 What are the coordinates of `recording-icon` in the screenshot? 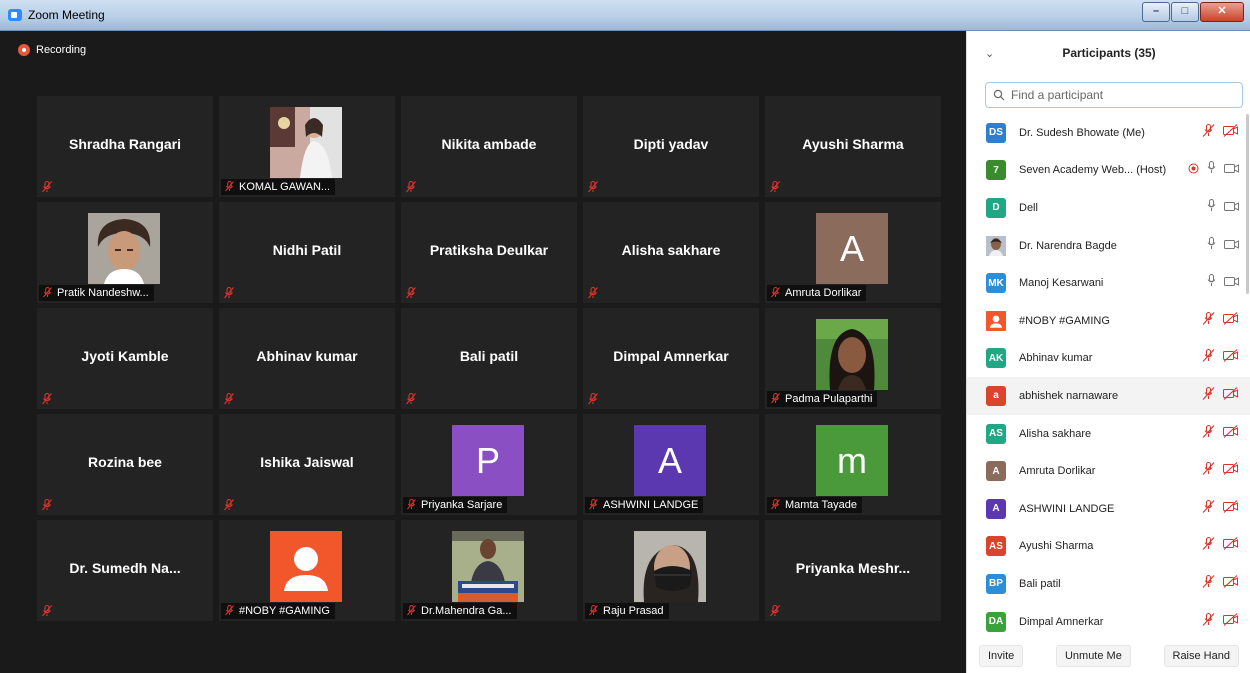 It's located at (24, 50).